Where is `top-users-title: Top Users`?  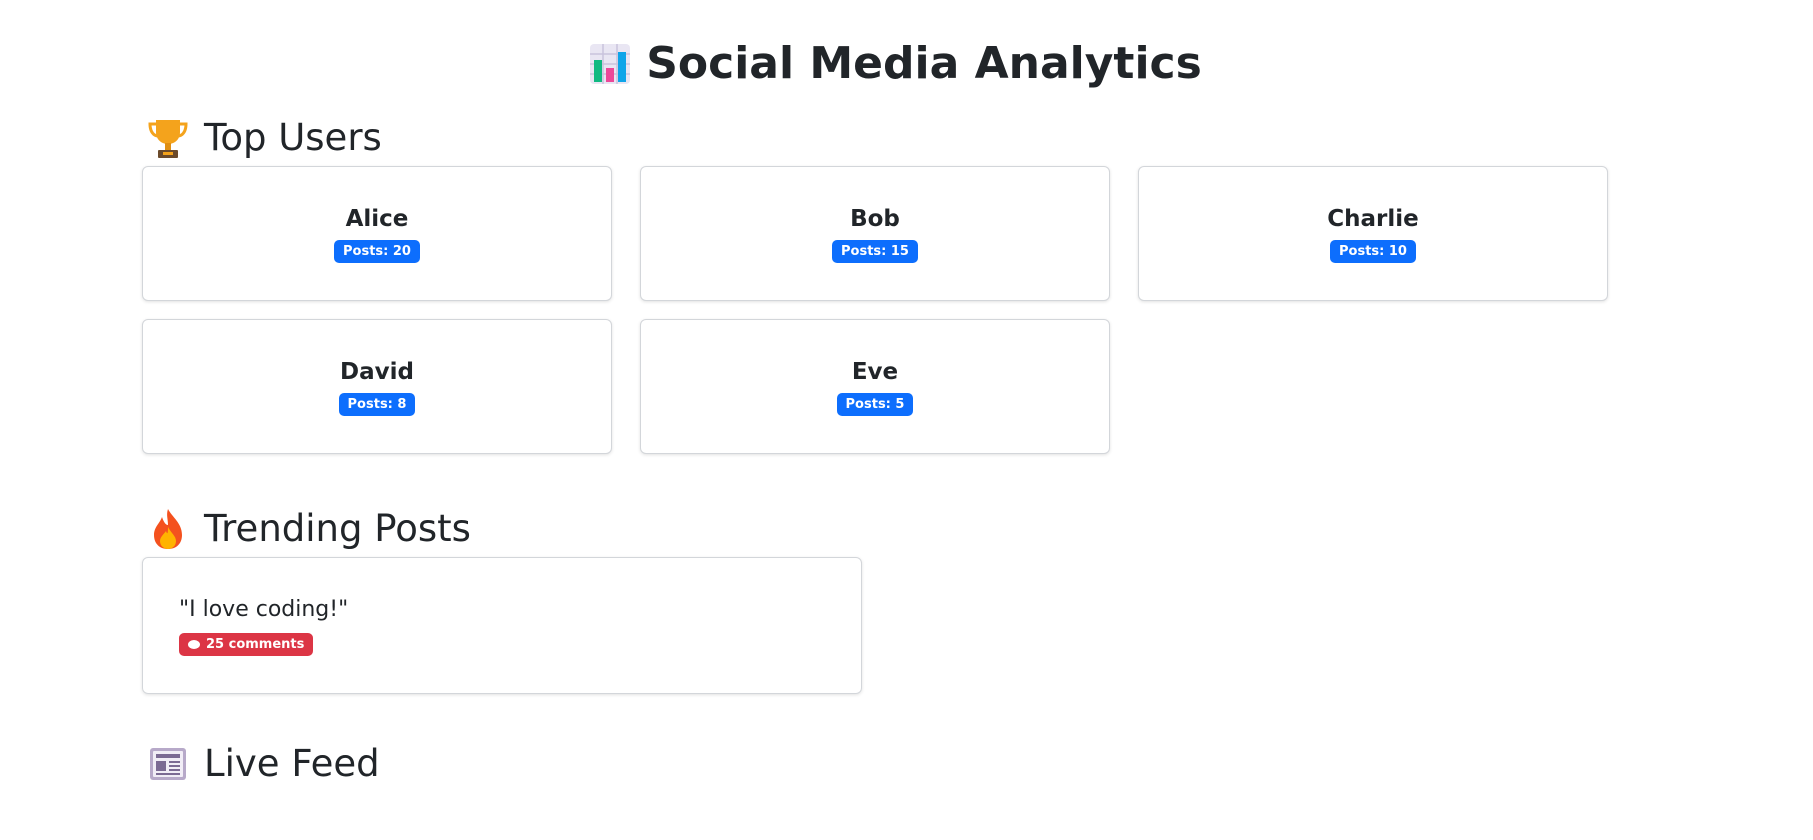 top-users-title: Top Users is located at coordinates (293, 137).